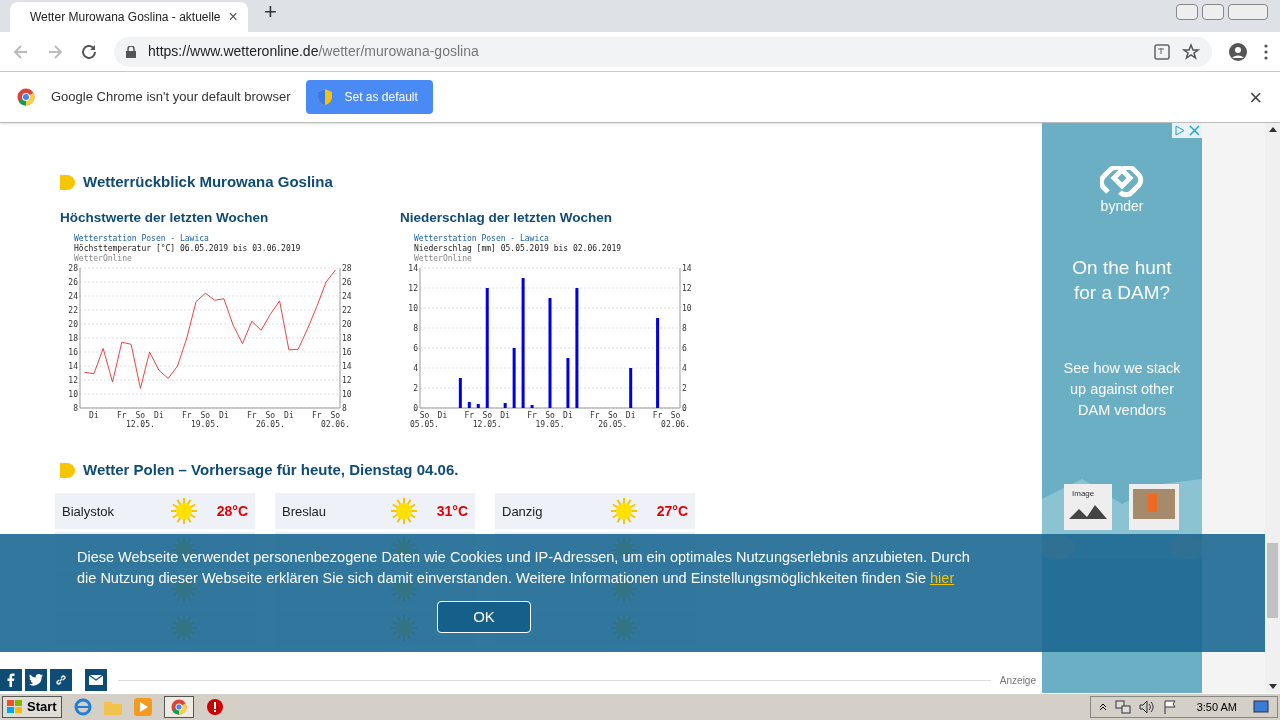 The height and width of the screenshot is (720, 1280). I want to click on envelope-icon, so click(96, 680).